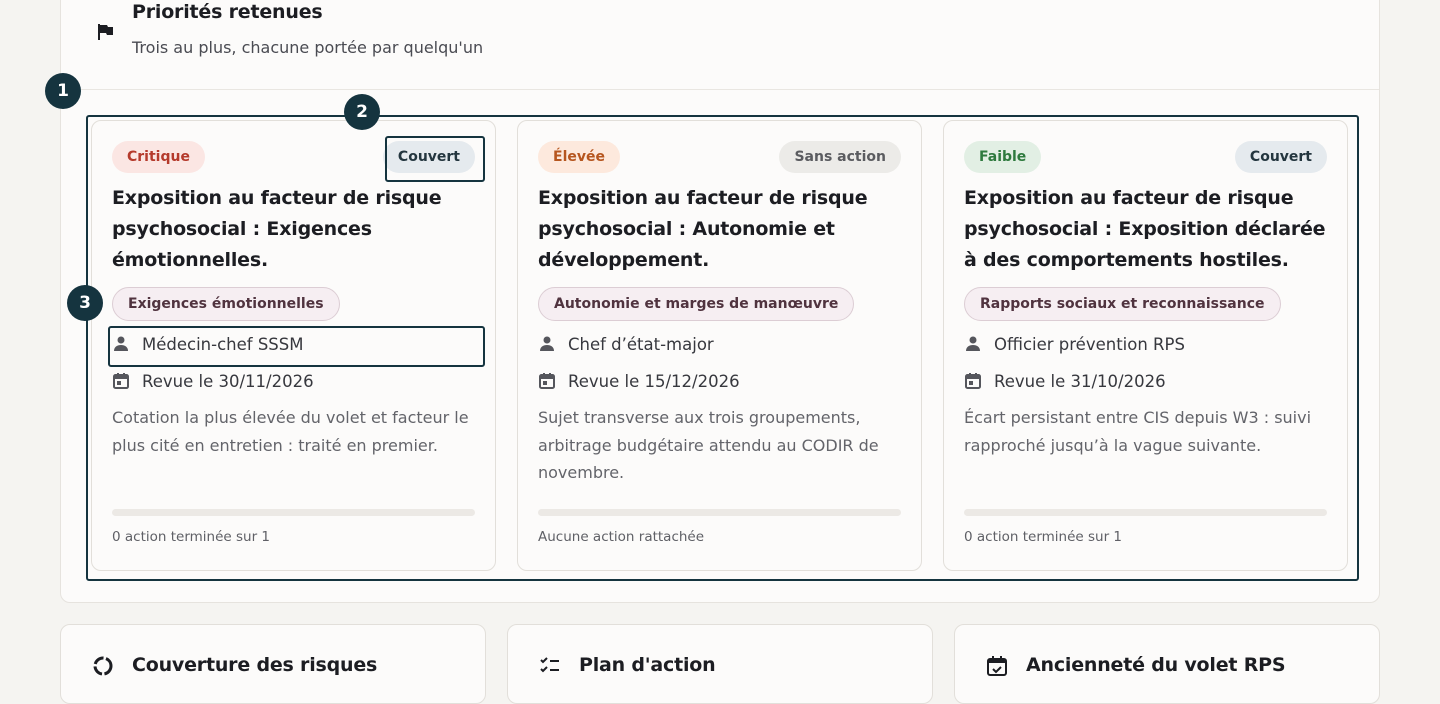 This screenshot has width=1440, height=704. What do you see at coordinates (435, 159) in the screenshot?
I see `highlight-status-badge` at bounding box center [435, 159].